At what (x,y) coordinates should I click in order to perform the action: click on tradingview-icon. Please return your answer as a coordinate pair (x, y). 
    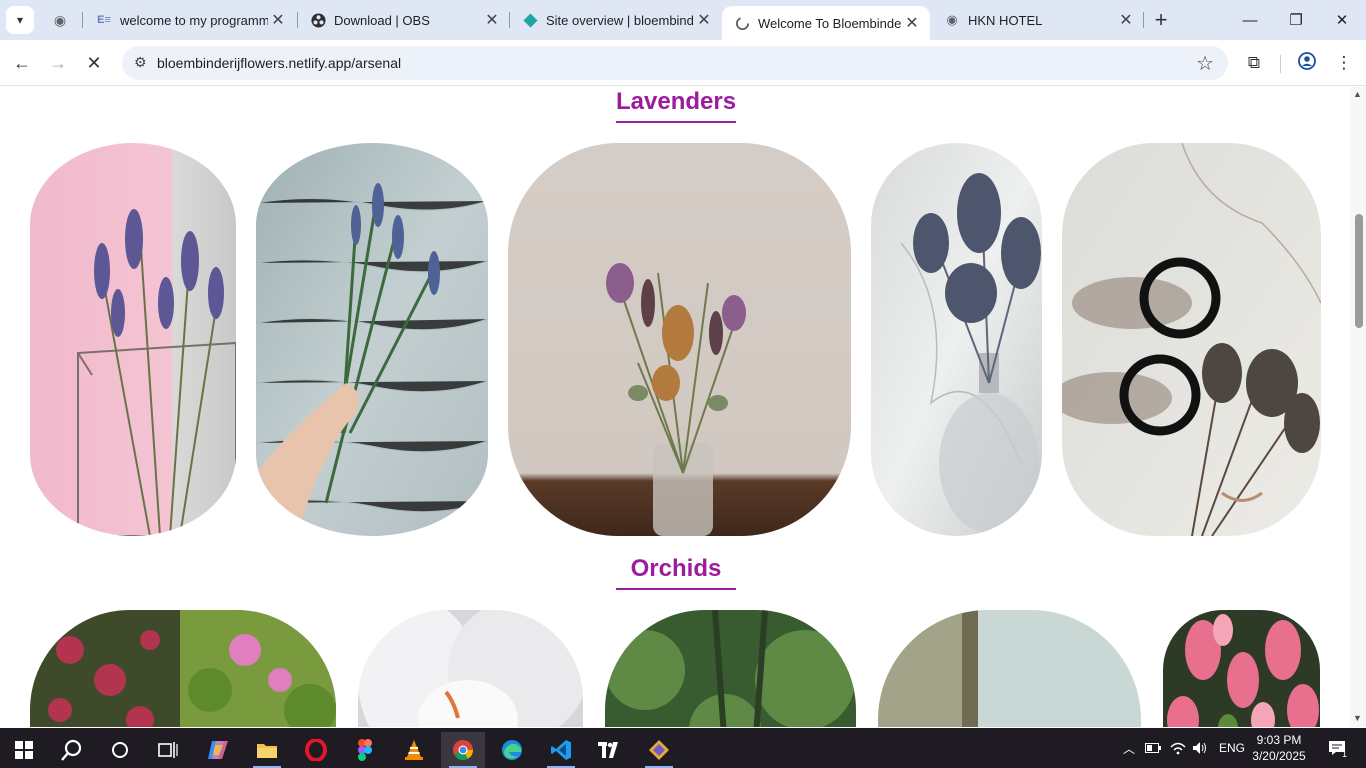
    Looking at the image, I should click on (608, 750).